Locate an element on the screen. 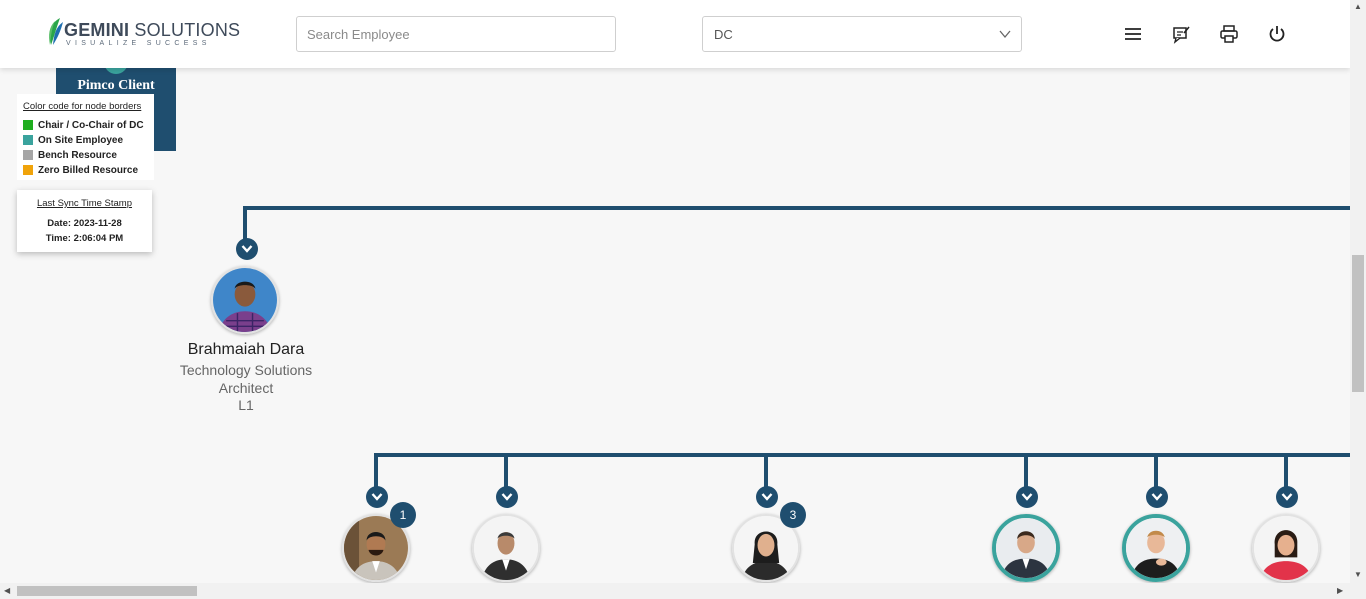 The width and height of the screenshot is (1366, 599). logo-tagline: VISUALIZE SUCCESS is located at coordinates (138, 43).